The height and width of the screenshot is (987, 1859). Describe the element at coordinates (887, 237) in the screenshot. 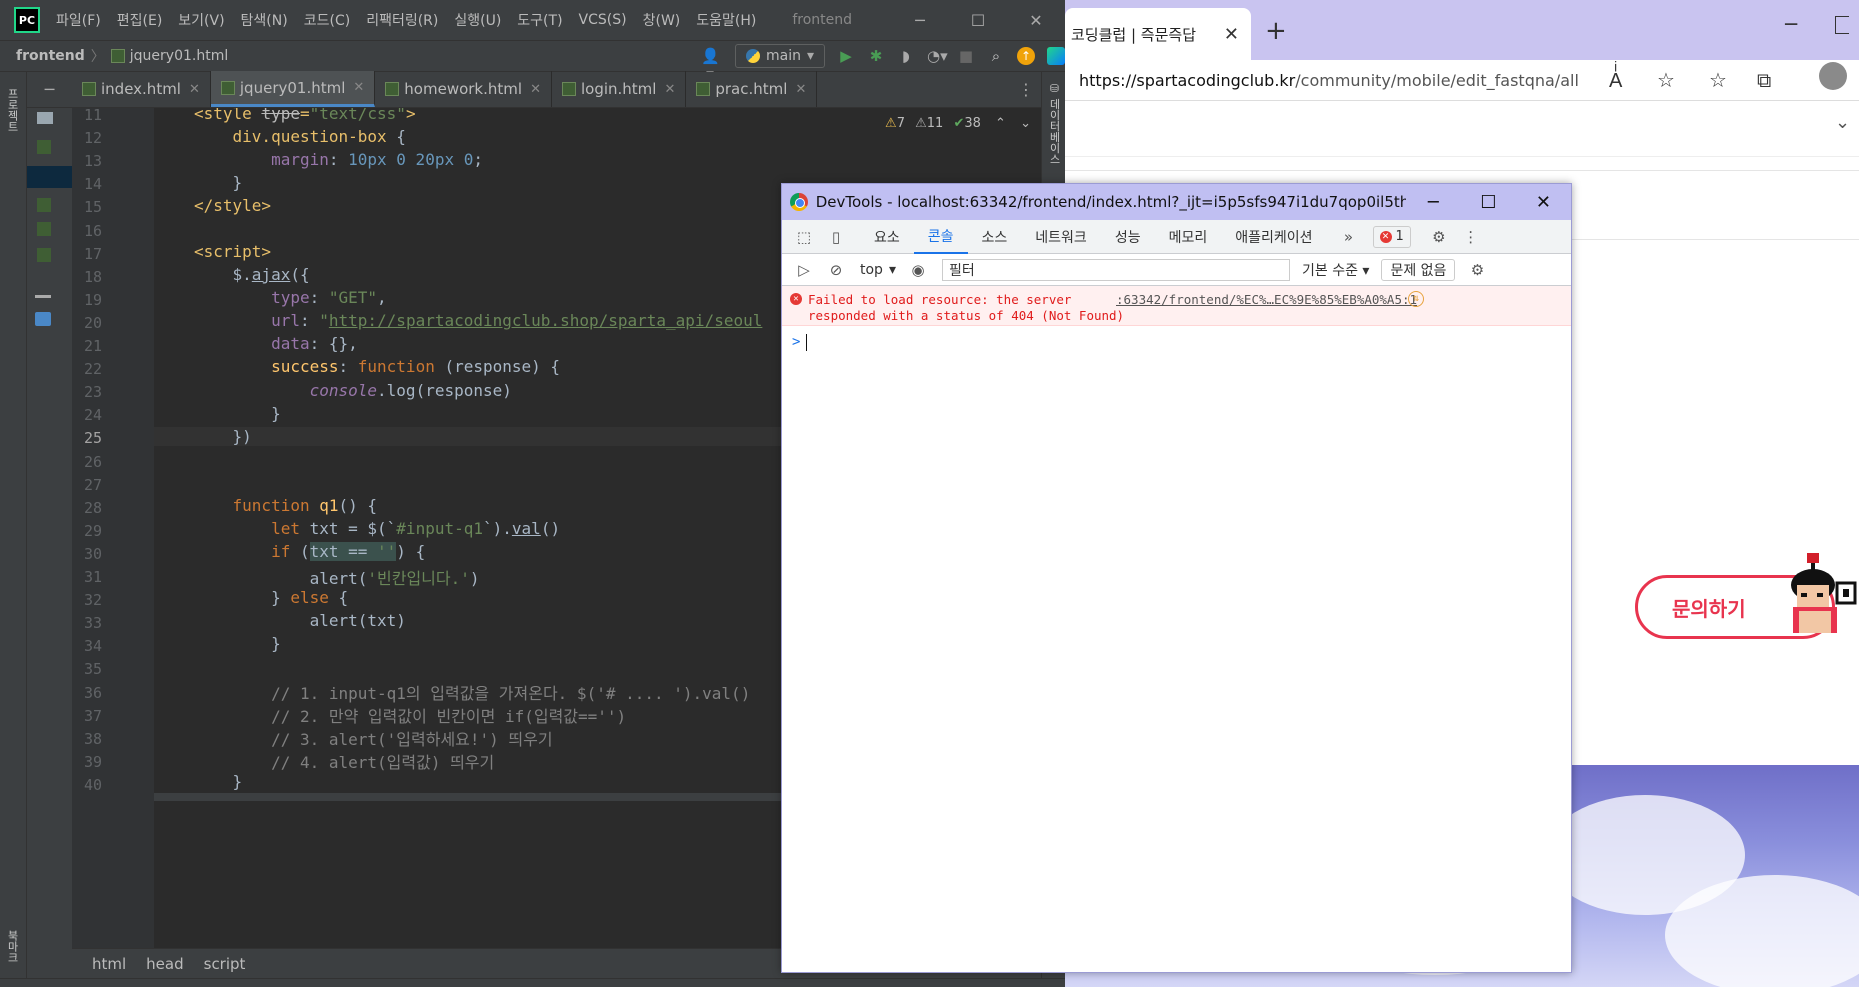

I see `tab-elements: 요소` at that location.